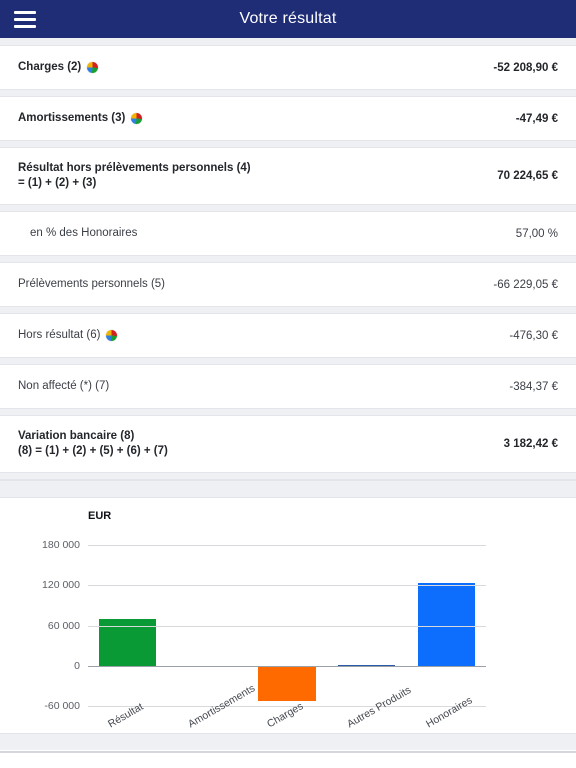 This screenshot has width=576, height=768. I want to click on row-label-formula: = (1) + (2) + (3), so click(57, 183).